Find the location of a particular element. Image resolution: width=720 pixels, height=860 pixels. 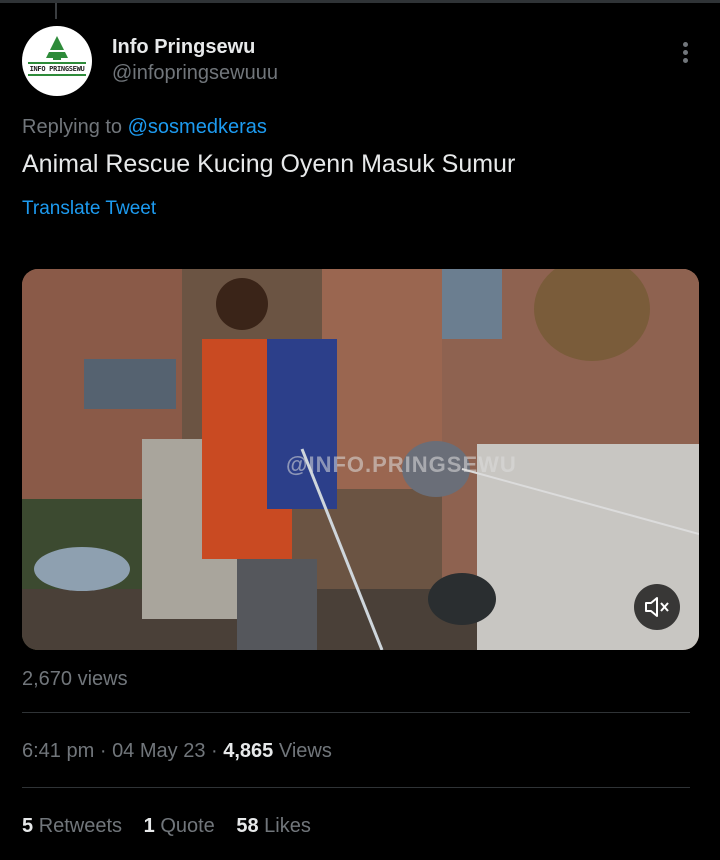

author-name: Info Pringsewu is located at coordinates (183, 47).